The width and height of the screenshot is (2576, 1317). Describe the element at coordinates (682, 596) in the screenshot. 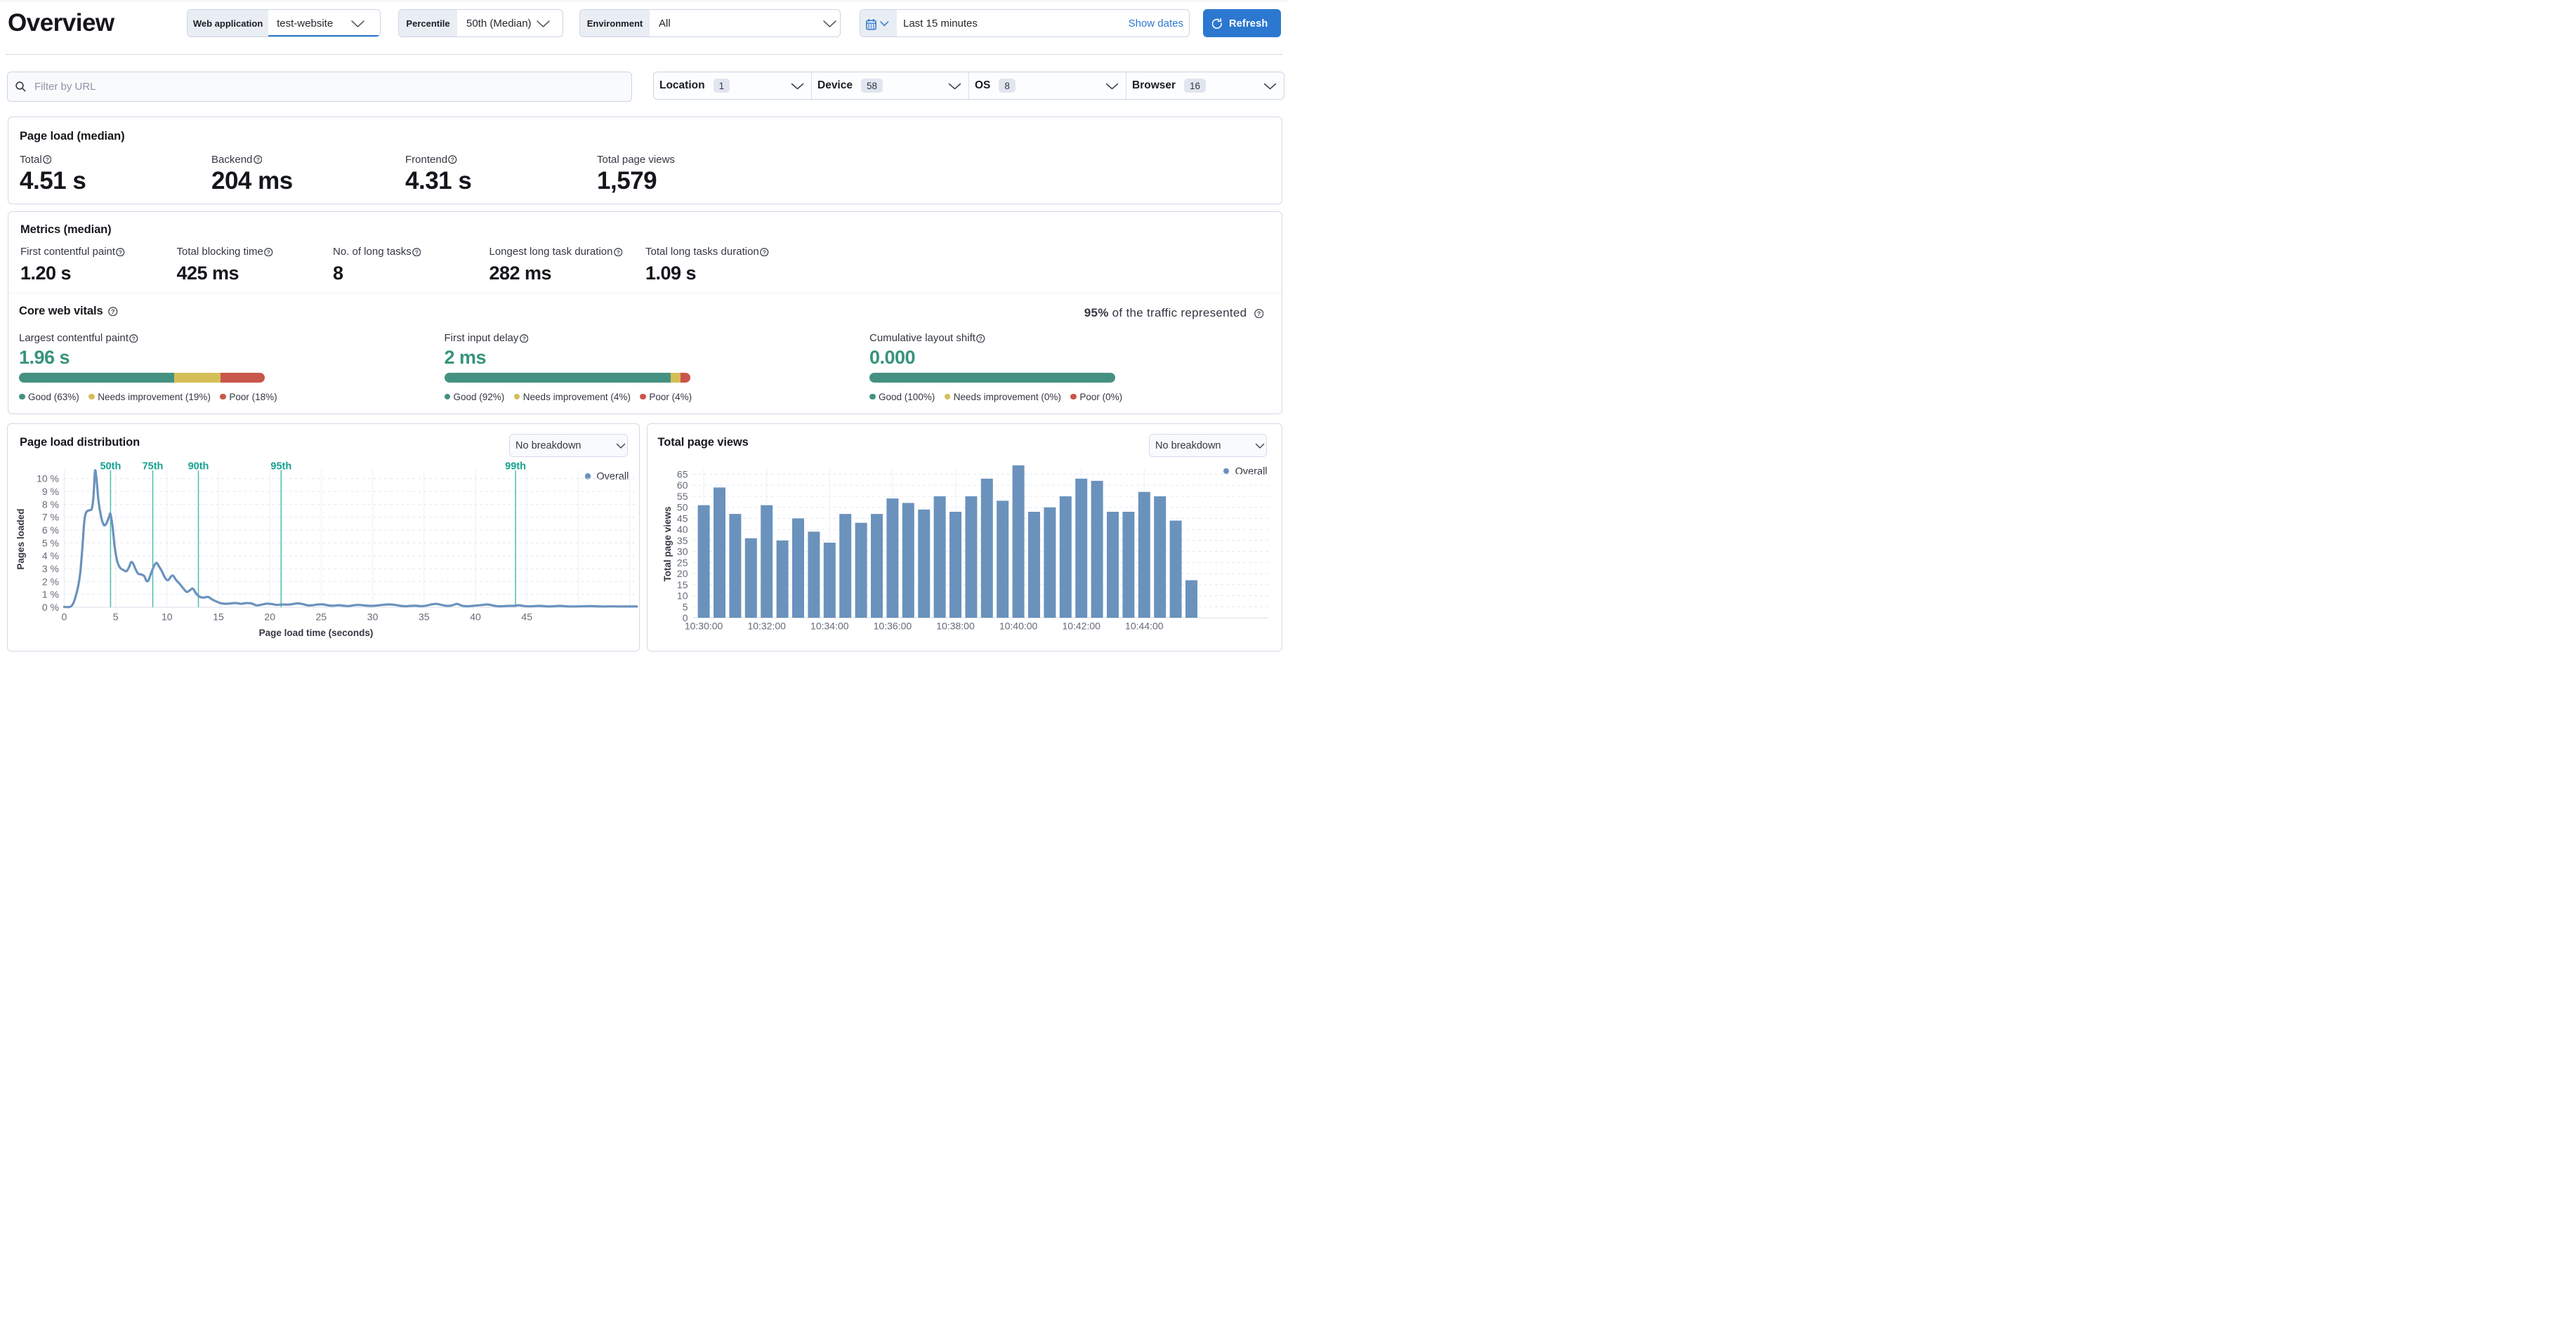

I see `svg-text: 10` at that location.